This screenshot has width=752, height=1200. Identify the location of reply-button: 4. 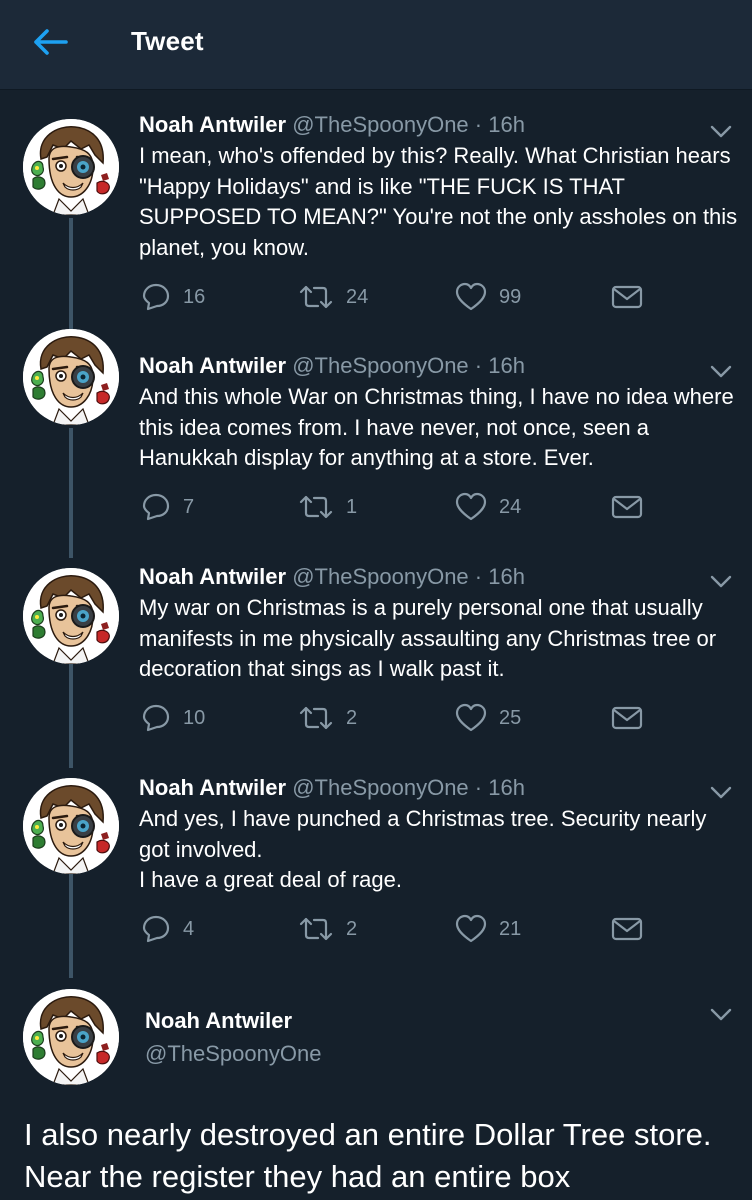
(167, 929).